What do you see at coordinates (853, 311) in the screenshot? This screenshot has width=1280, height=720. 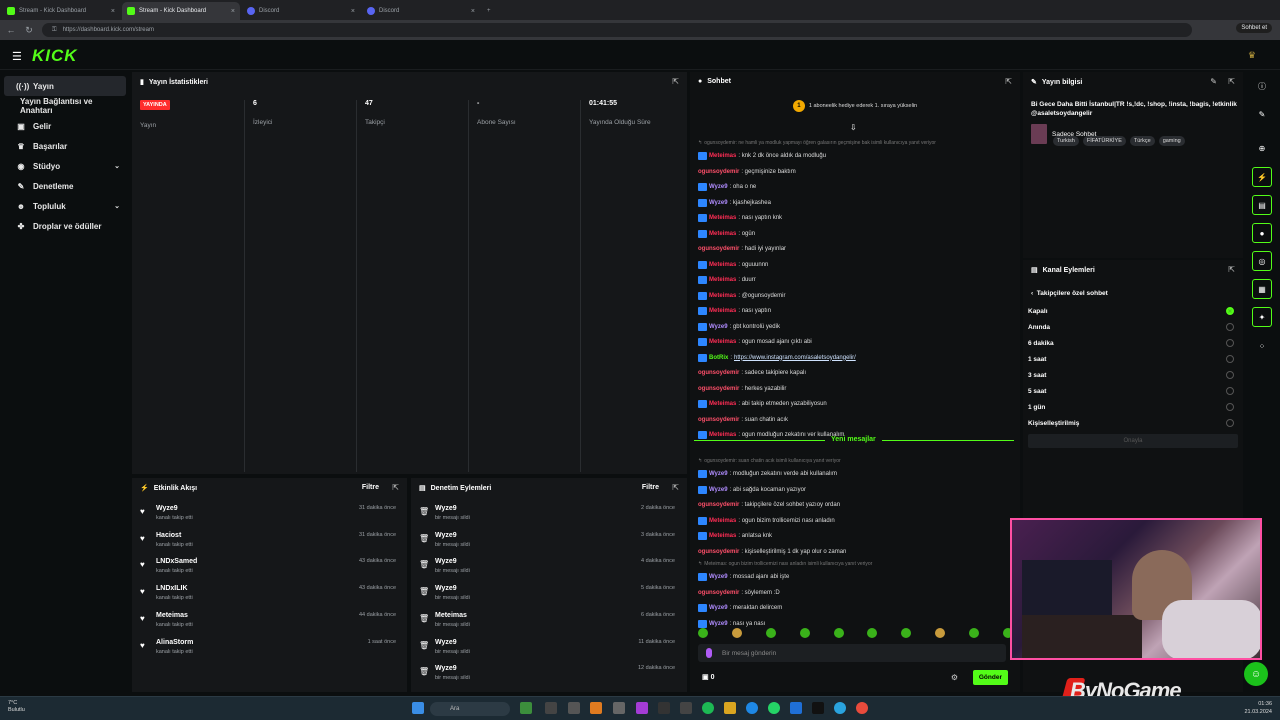 I see `chat-message: Meteimas: nası yaptın` at bounding box center [853, 311].